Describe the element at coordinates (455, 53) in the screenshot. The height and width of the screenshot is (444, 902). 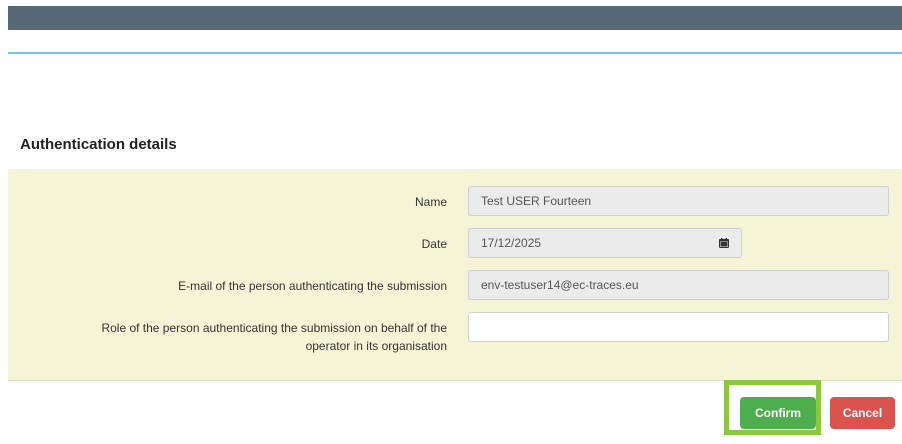
I see `header-divider` at that location.